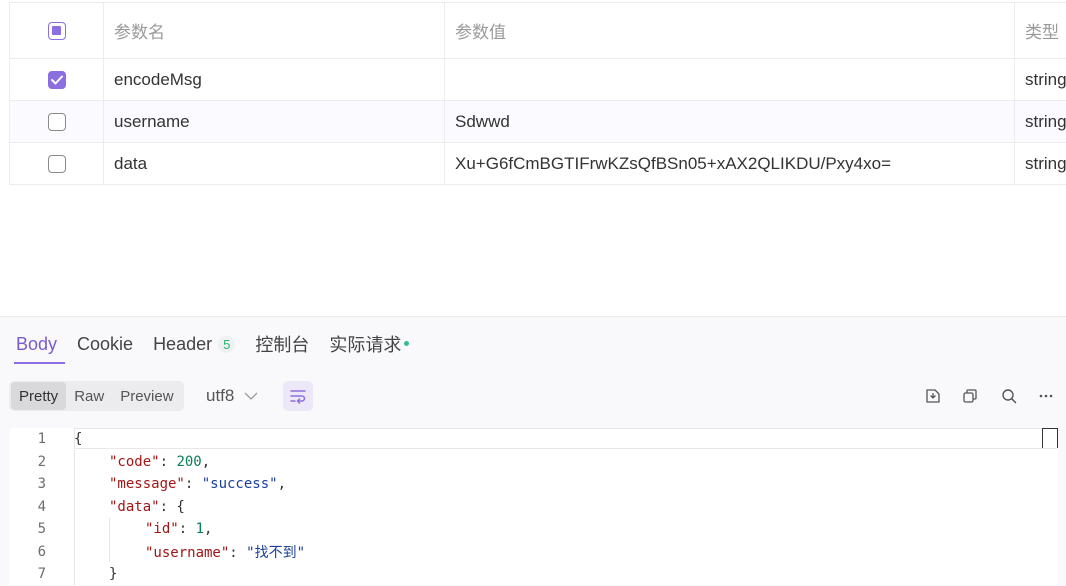  I want to click on line-number: 1, so click(41, 439).